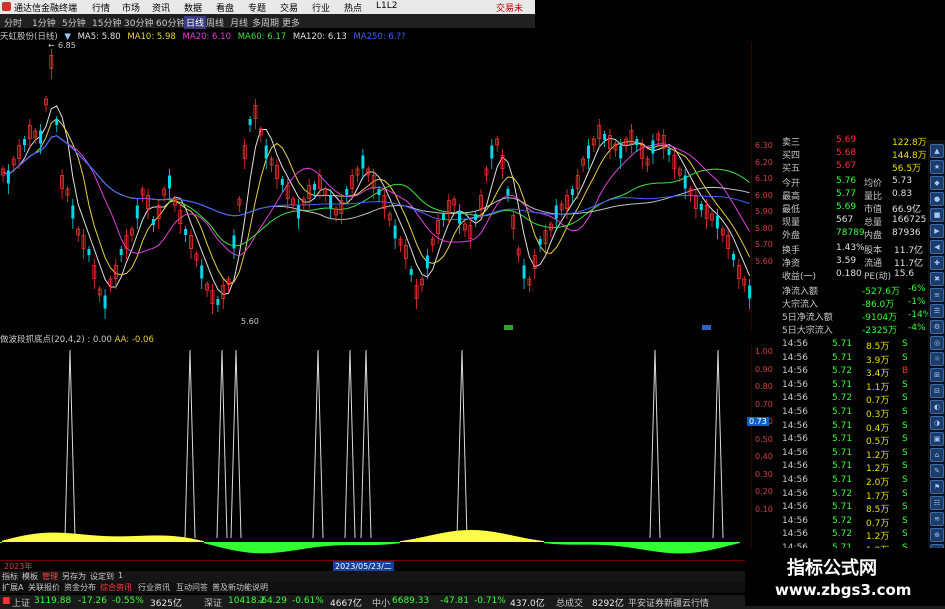 Image resolution: width=945 pixels, height=609 pixels. What do you see at coordinates (846, 153) in the screenshot?
I see `quote-ask-price: 5.68` at bounding box center [846, 153].